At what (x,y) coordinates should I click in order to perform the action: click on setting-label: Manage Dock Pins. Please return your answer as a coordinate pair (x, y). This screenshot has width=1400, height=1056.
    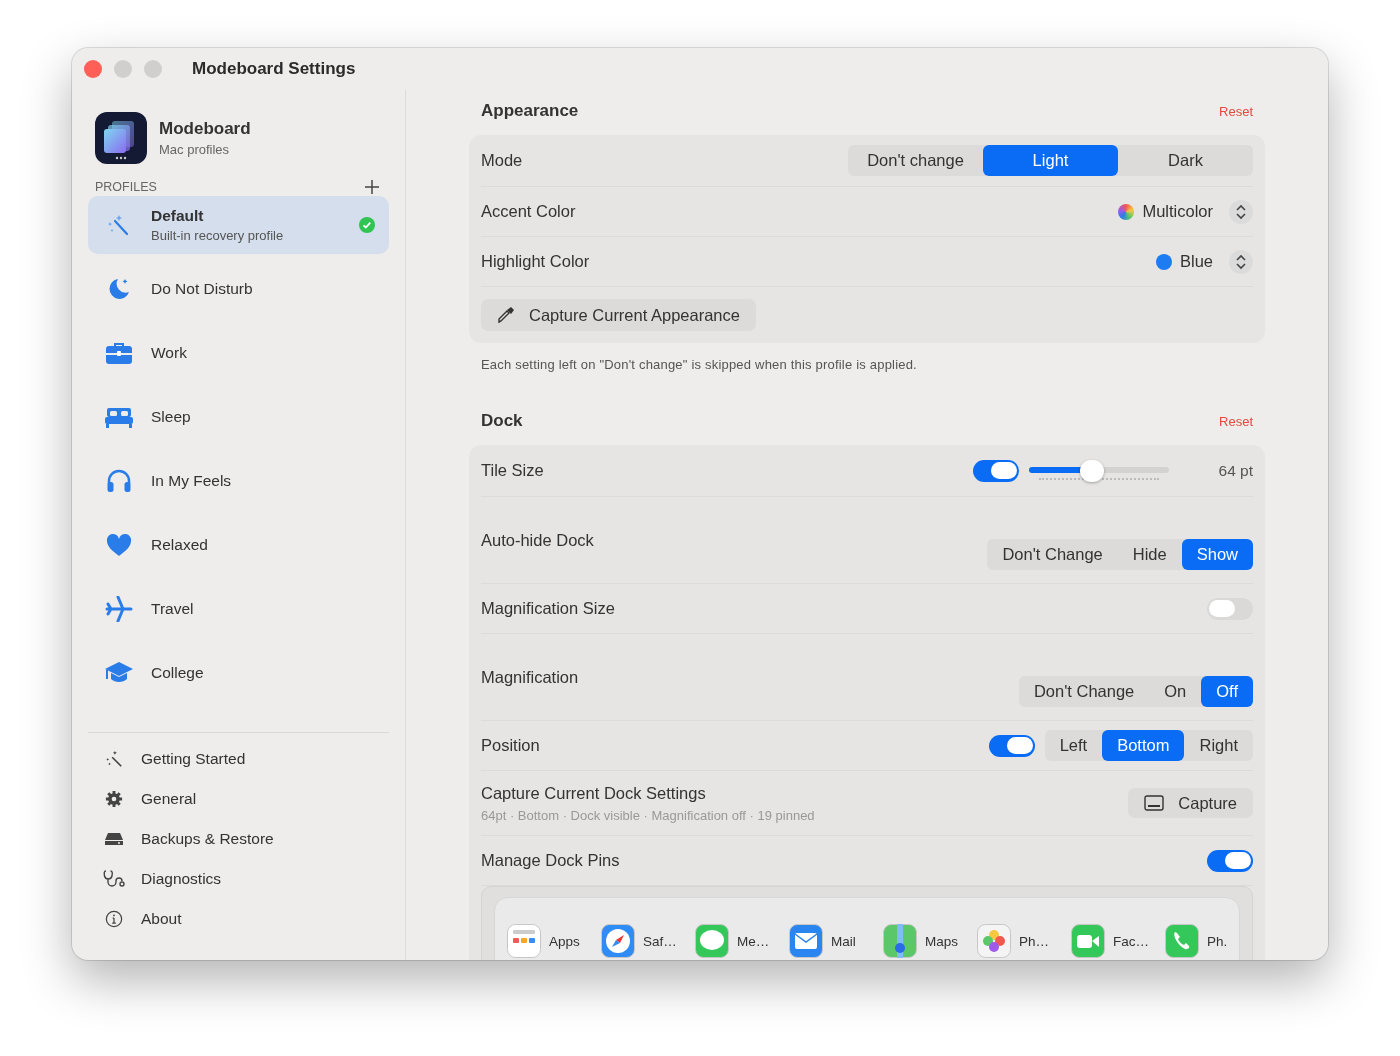
    Looking at the image, I should click on (550, 860).